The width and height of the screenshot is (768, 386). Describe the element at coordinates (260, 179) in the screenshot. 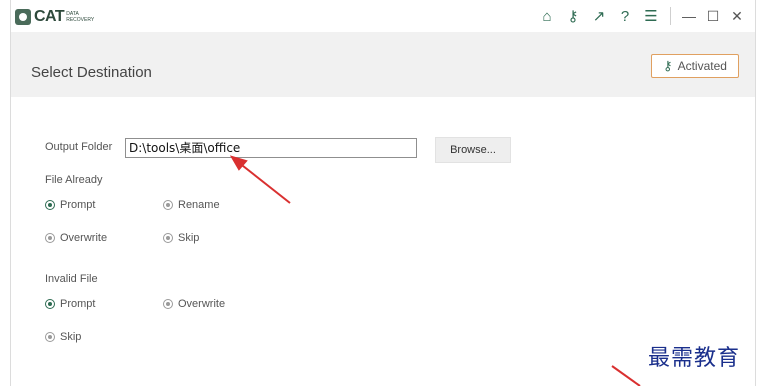

I see `annotation-arrow-to-folder` at that location.